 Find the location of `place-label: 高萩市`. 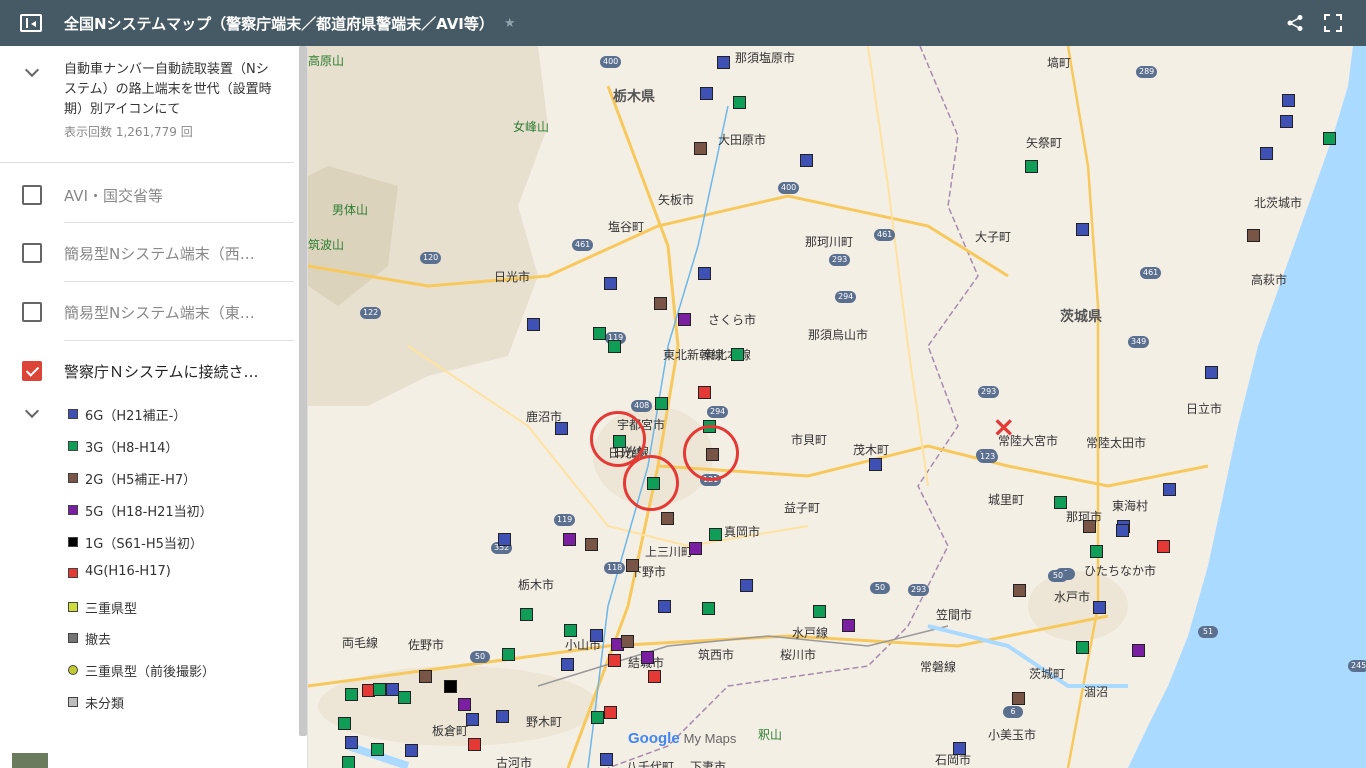

place-label: 高萩市 is located at coordinates (1269, 280).